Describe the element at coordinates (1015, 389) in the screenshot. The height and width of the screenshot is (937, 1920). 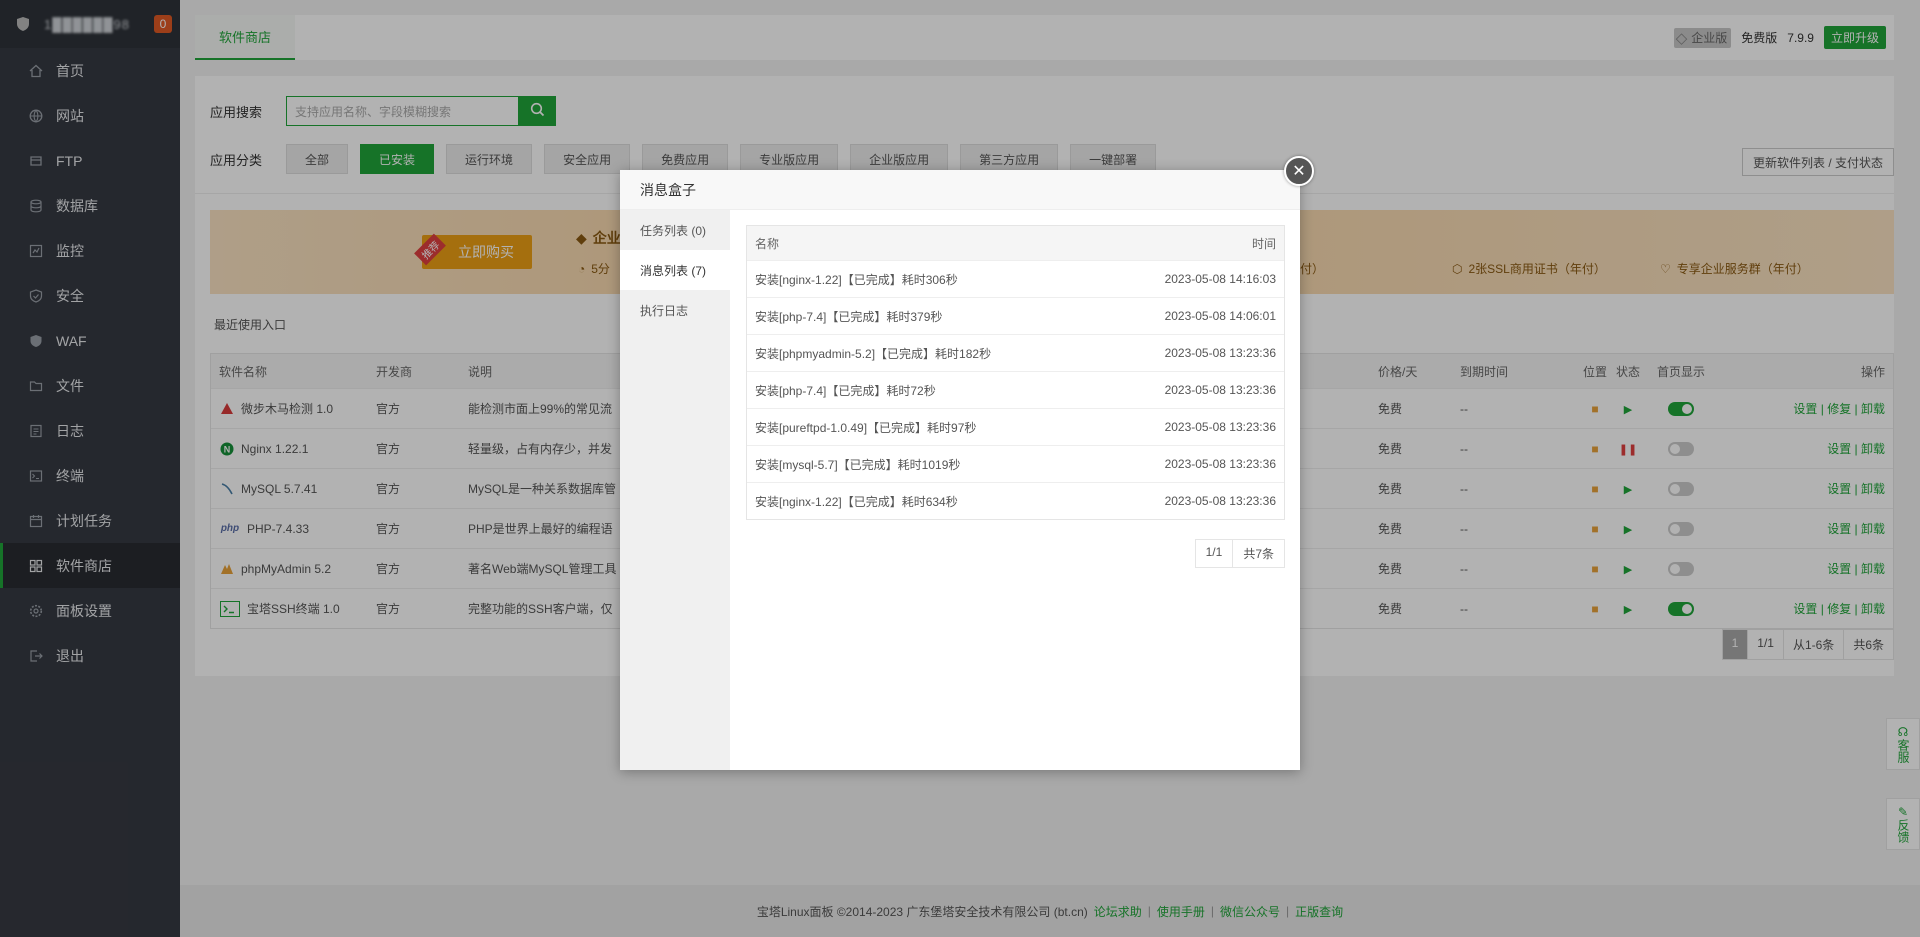
I see `table-row: 安装[php-7.4]【已完成】耗时72秒 2023-05-08 13:23:36` at that location.